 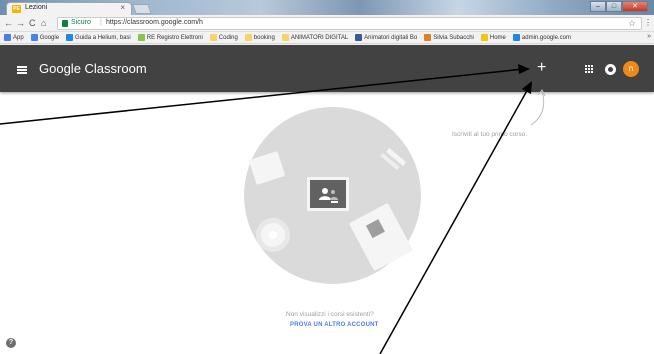 I want to click on tab-favicon-icon: PE, so click(x=16, y=9).